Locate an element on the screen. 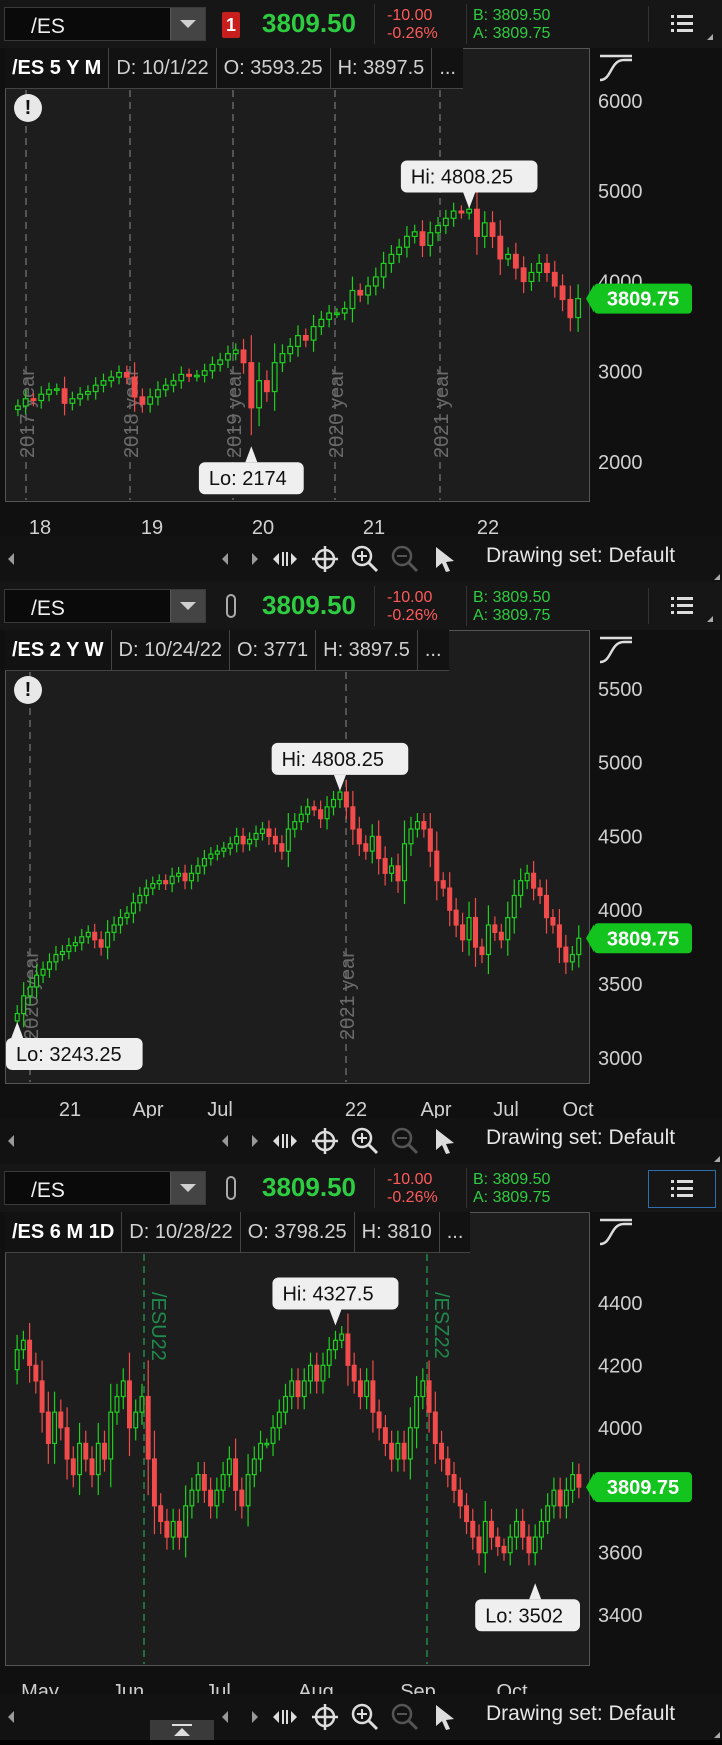  chart-title: /ES 6 M 1D is located at coordinates (64, 1232).